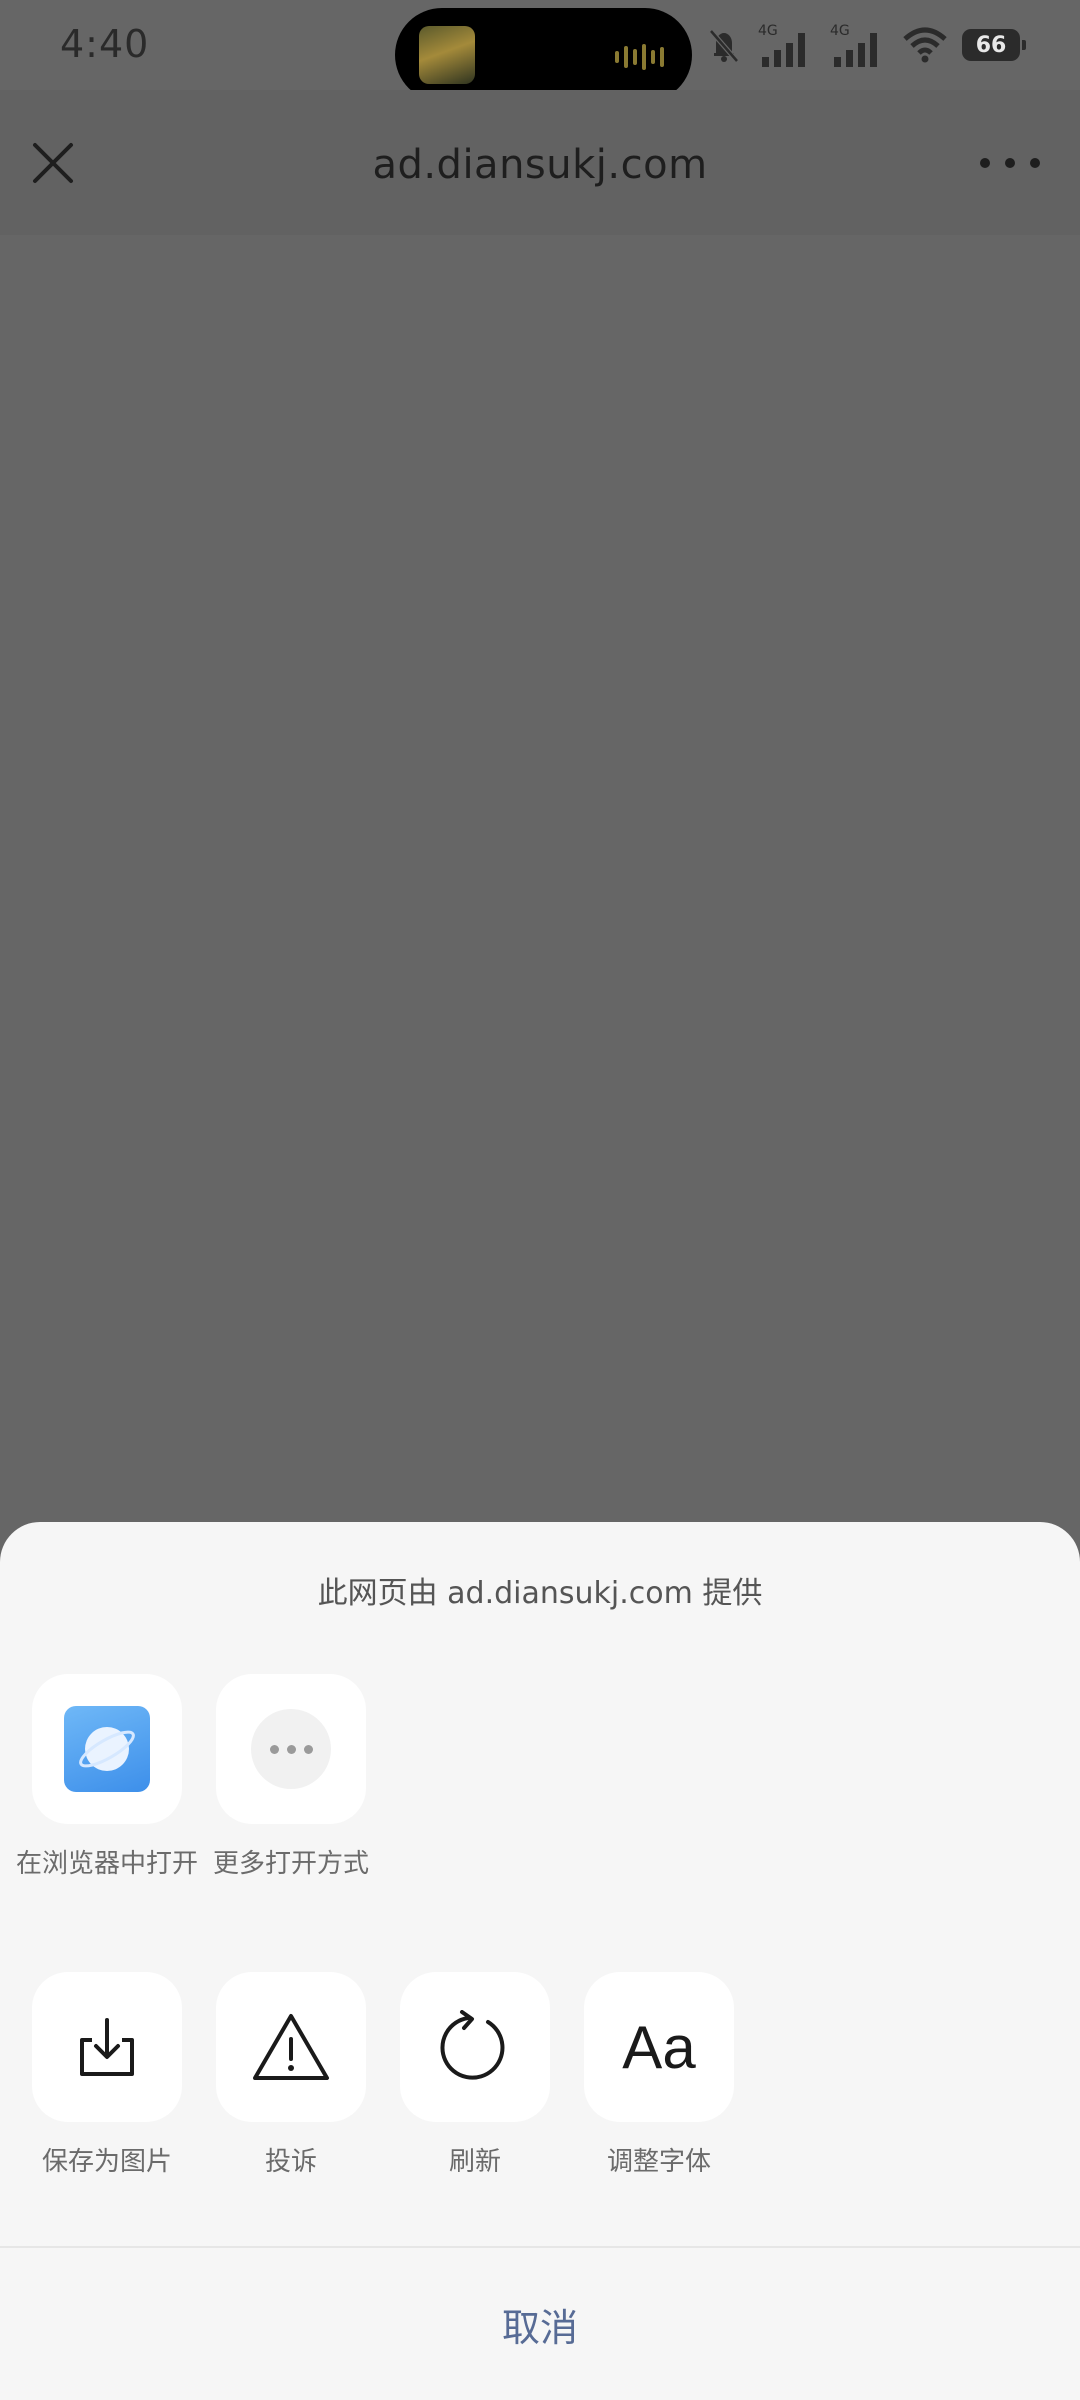 The image size is (1080, 2400). What do you see at coordinates (290, 2162) in the screenshot?
I see `report-label: 投诉` at bounding box center [290, 2162].